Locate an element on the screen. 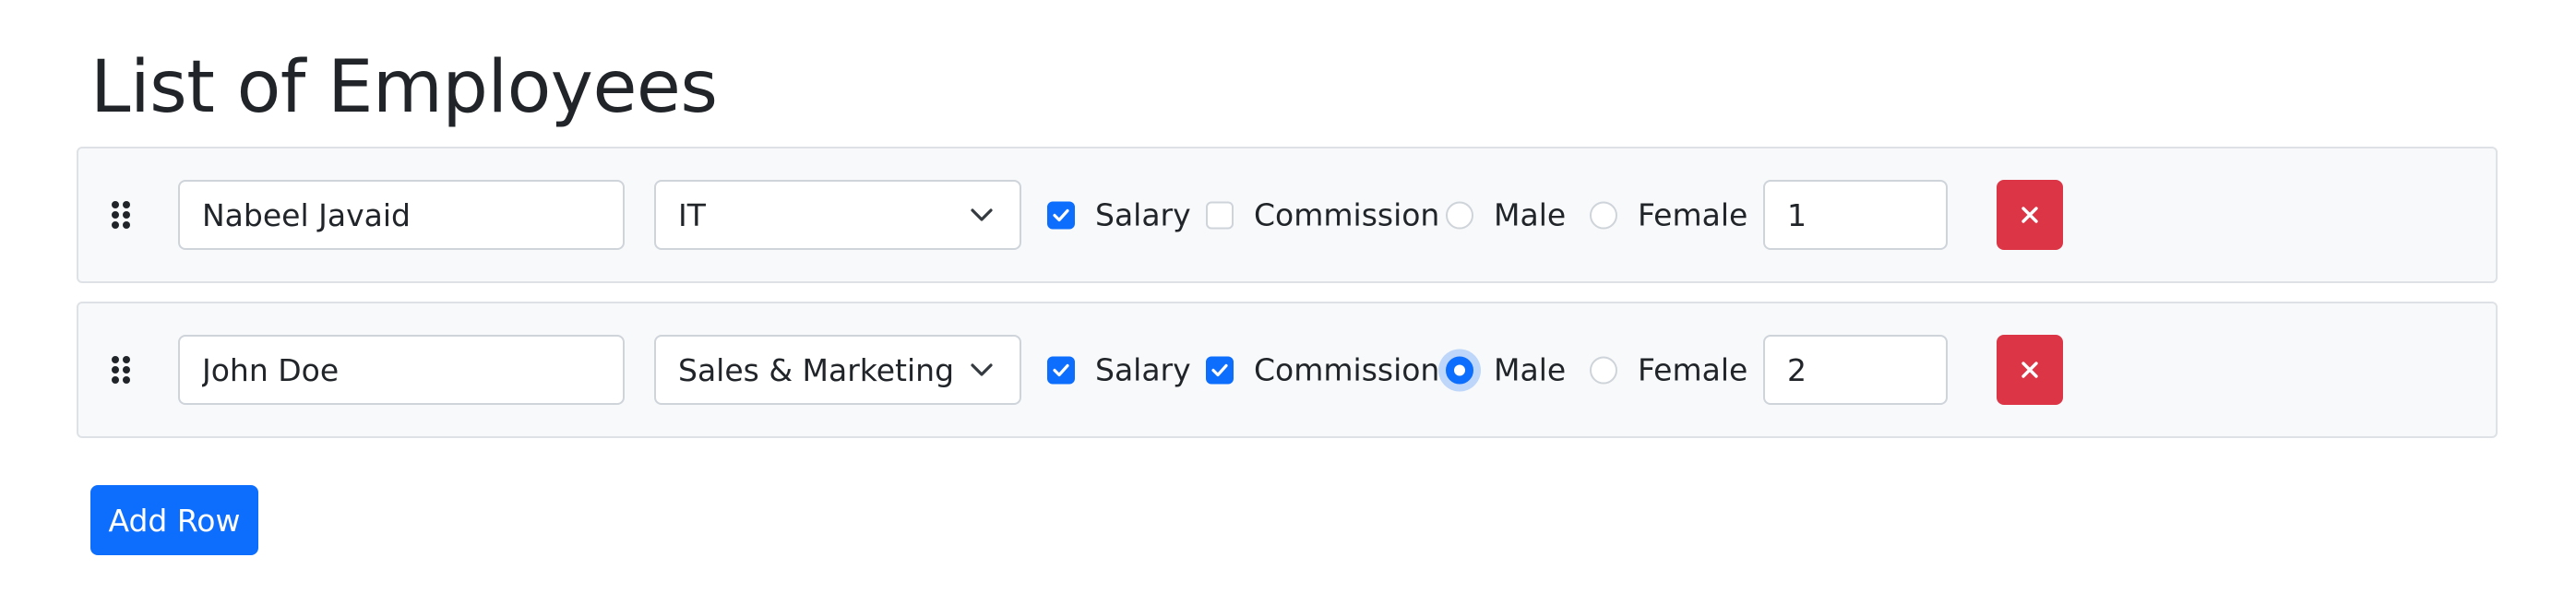 The height and width of the screenshot is (605, 2576). department-select: Sales & Marketing is located at coordinates (837, 370).